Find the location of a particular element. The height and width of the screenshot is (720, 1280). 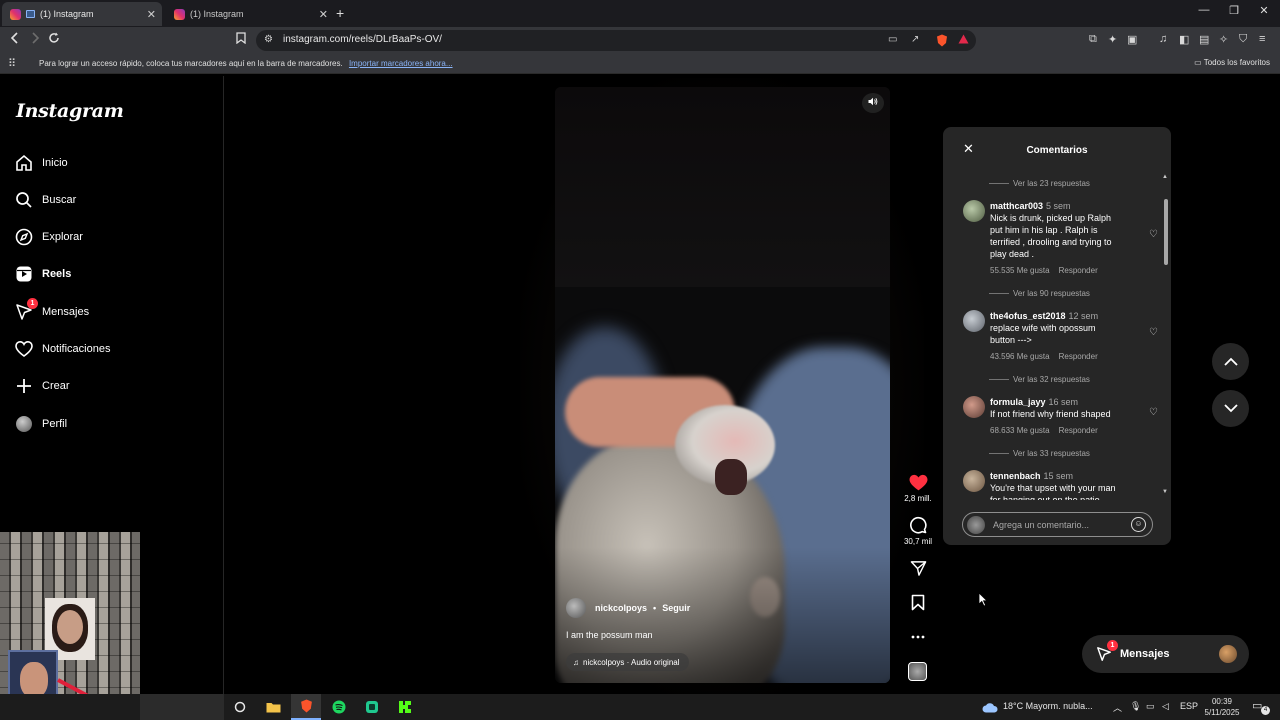

wallet-icon: ▤ is located at coordinates (1204, 39).